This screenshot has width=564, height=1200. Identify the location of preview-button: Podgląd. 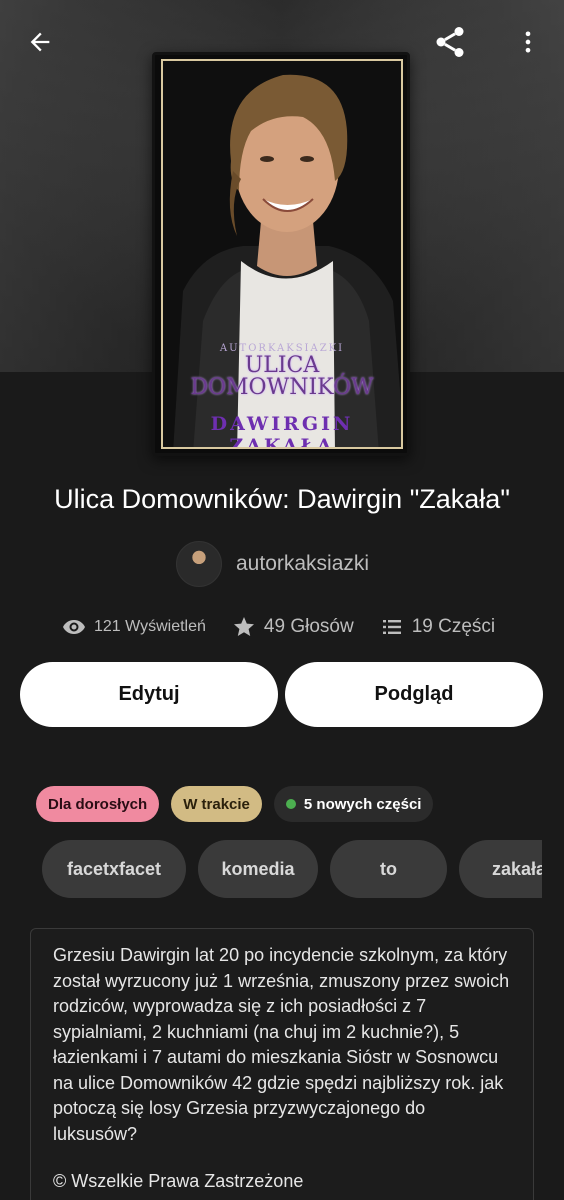
(414, 694).